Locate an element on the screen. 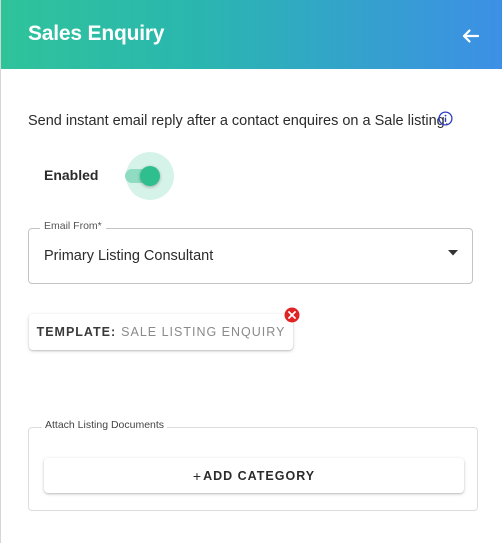 The image size is (502, 543). caret-down-icon is located at coordinates (453, 253).